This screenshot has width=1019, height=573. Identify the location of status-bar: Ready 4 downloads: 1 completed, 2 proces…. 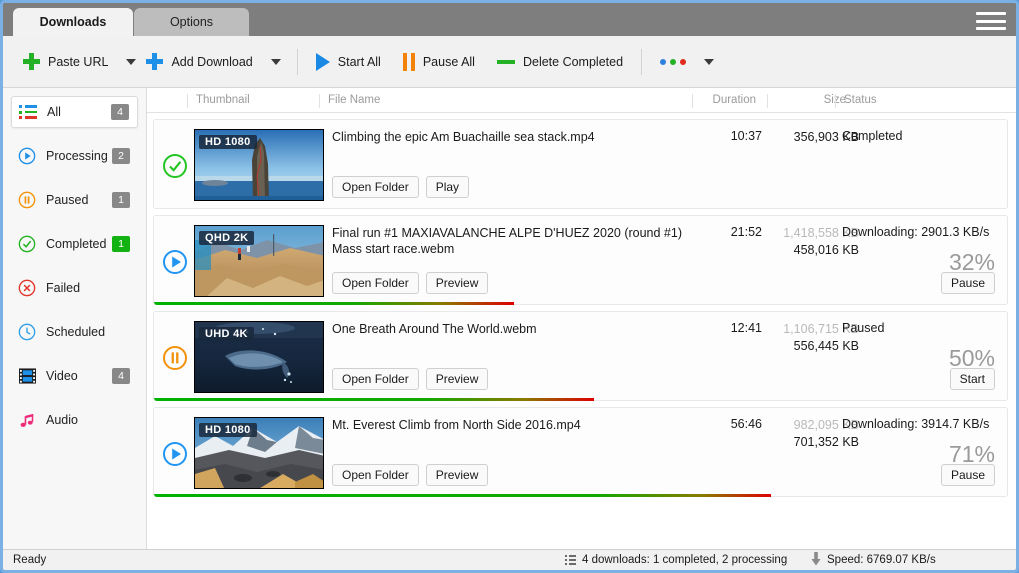
(509, 559).